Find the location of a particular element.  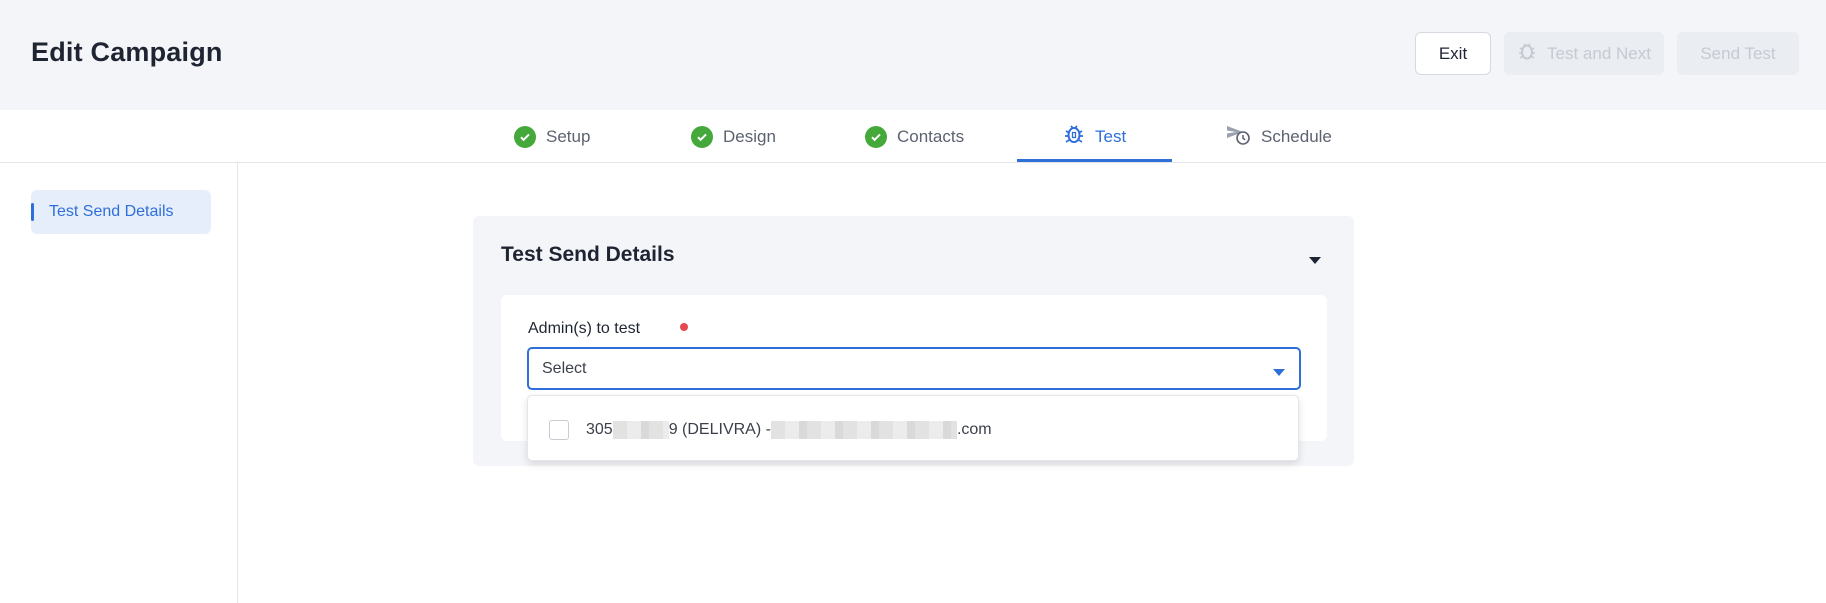

collapse-caret-icon is located at coordinates (1315, 261).